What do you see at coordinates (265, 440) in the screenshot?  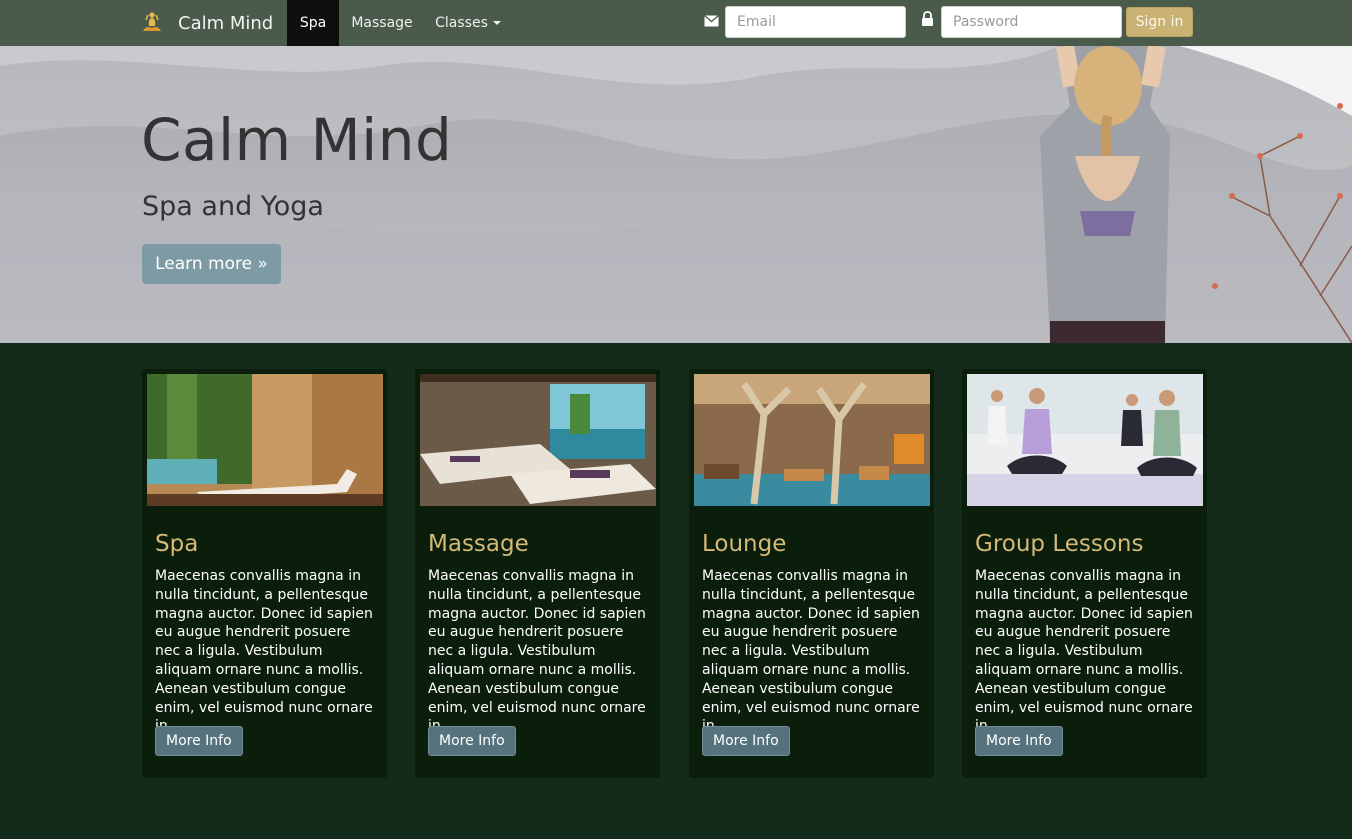 I see `card-image-spa` at bounding box center [265, 440].